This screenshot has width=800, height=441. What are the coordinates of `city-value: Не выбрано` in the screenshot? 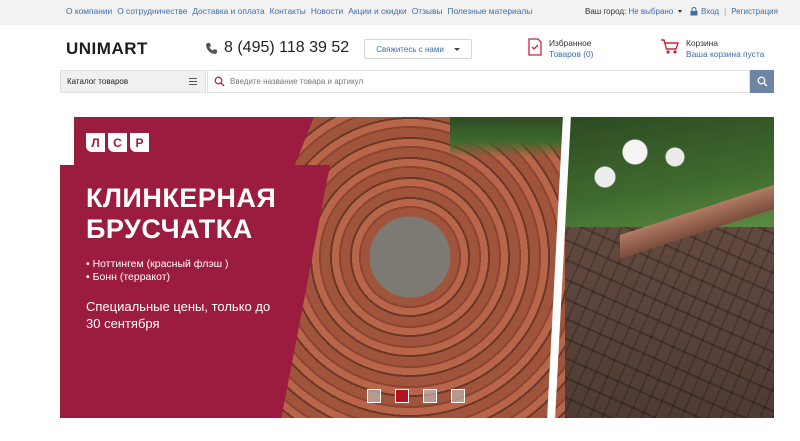 It's located at (650, 11).